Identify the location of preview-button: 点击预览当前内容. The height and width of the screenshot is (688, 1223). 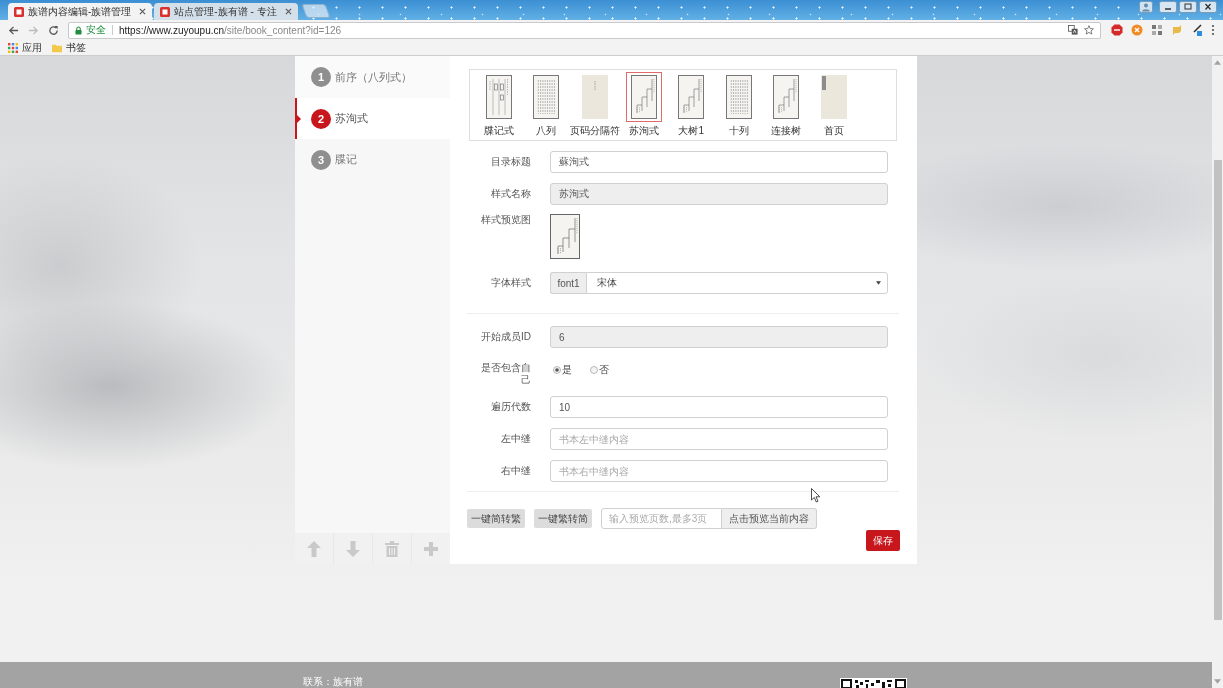
(769, 518).